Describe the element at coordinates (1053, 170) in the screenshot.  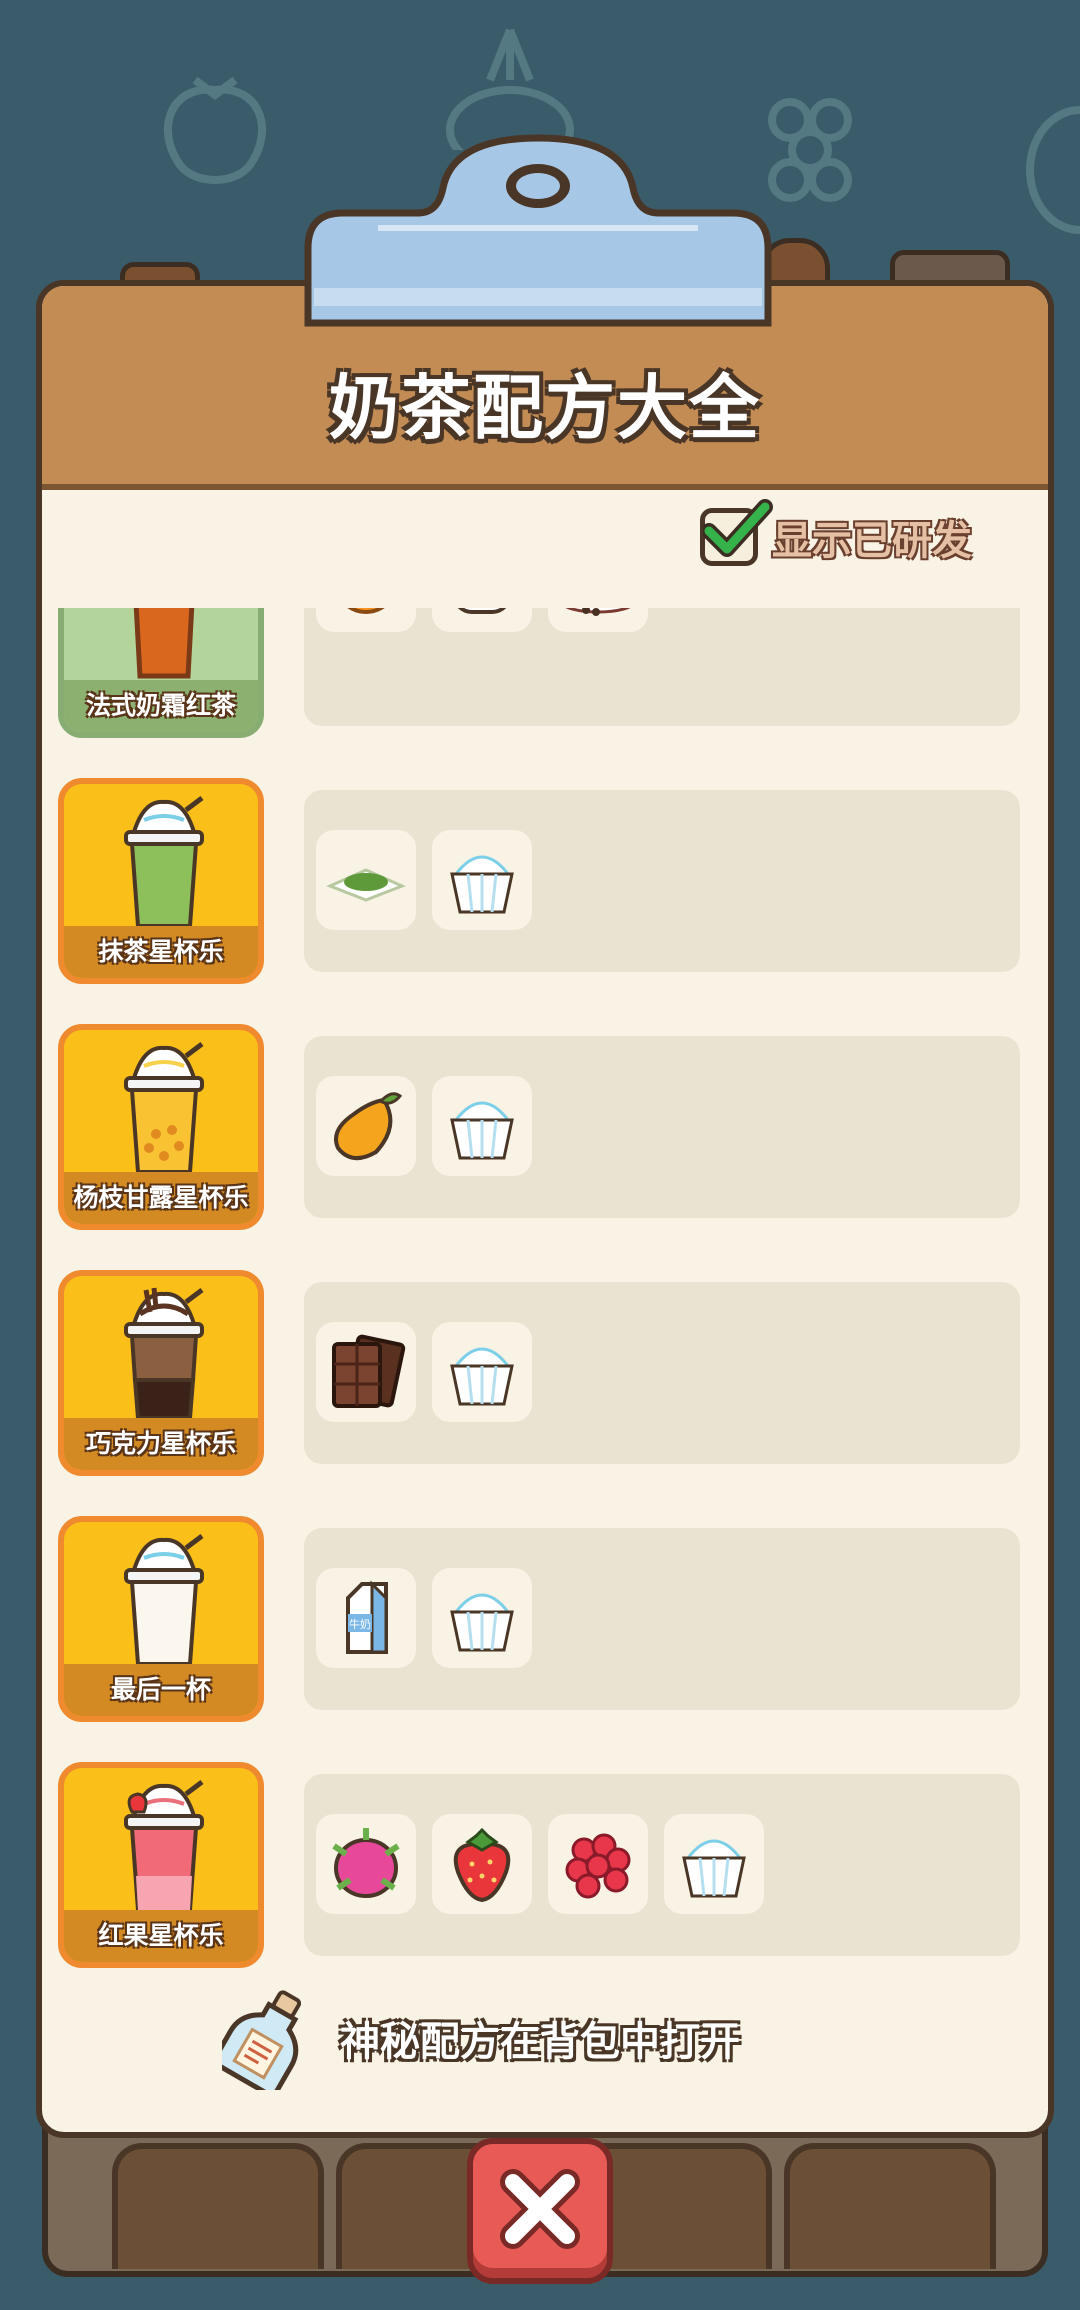
I see `background-lemon-icon` at that location.